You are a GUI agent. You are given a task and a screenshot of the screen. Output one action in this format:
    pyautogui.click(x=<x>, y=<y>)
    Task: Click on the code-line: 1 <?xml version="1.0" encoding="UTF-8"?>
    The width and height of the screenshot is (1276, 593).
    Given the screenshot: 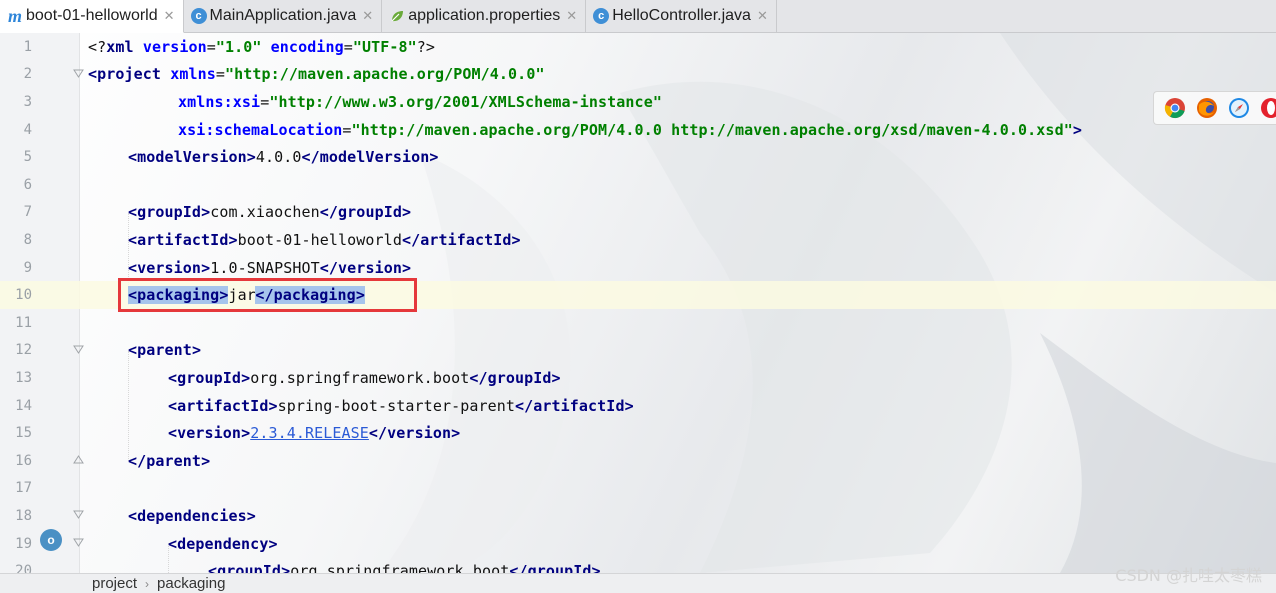 What is the action you would take?
    pyautogui.click(x=638, y=47)
    